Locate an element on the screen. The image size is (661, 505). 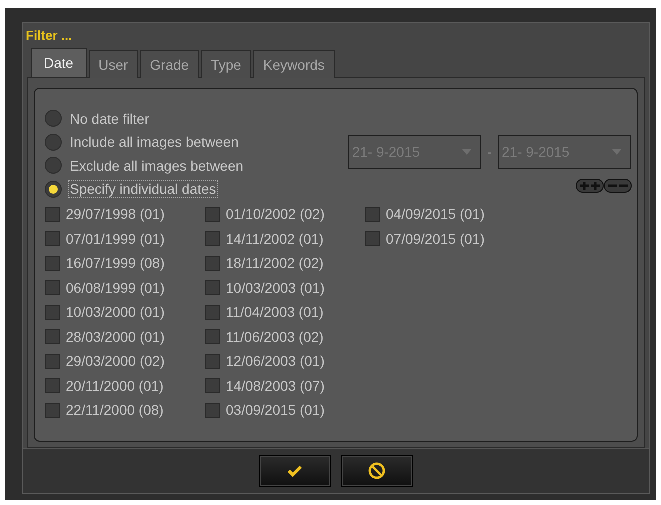
date-label: 03/09/2015 (01) is located at coordinates (275, 410).